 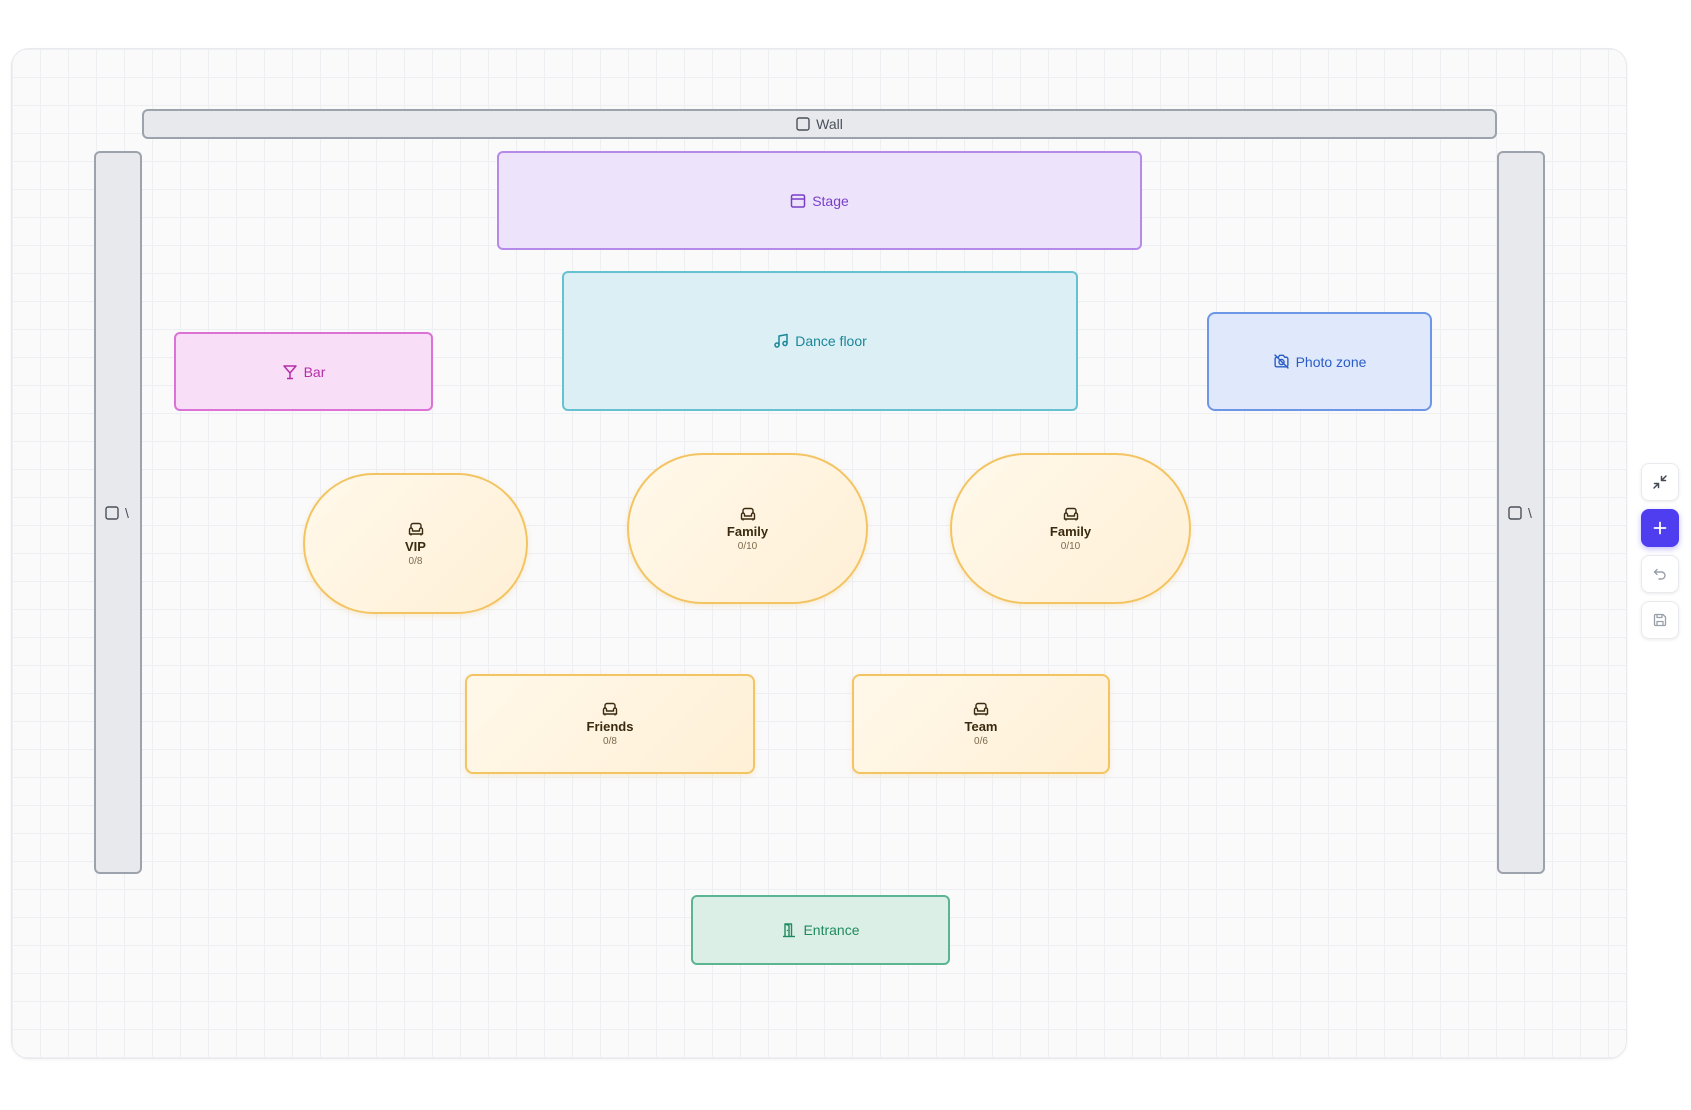 I want to click on zone-dance-floor: Dance floor, so click(x=820, y=341).